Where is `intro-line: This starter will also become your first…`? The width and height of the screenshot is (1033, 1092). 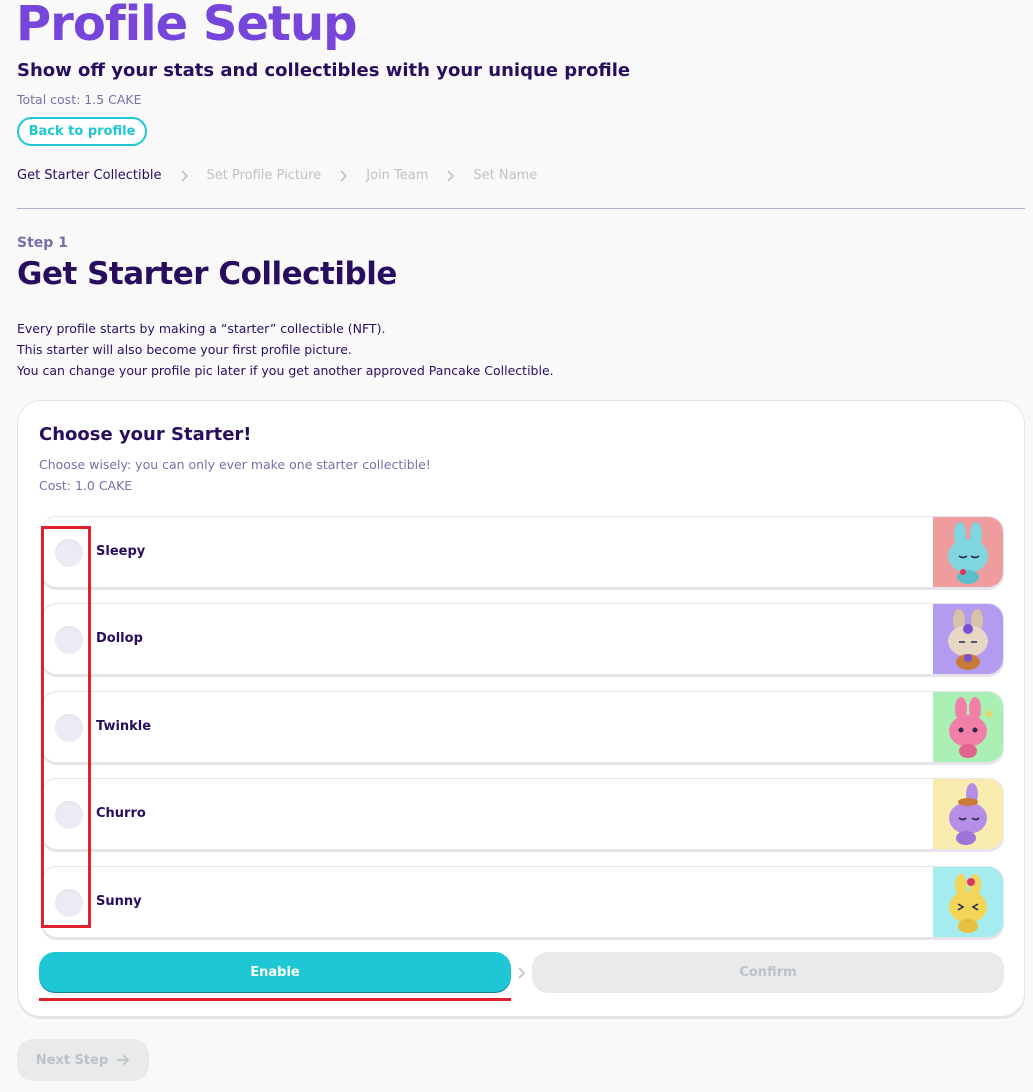
intro-line: This starter will also become your first… is located at coordinates (184, 349).